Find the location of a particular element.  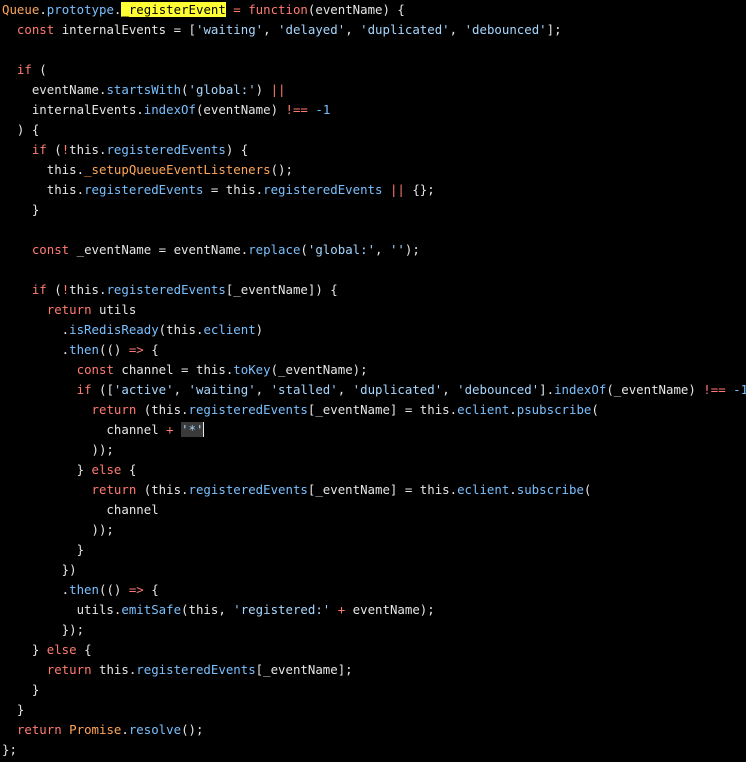

code-token: const is located at coordinates (35, 29).